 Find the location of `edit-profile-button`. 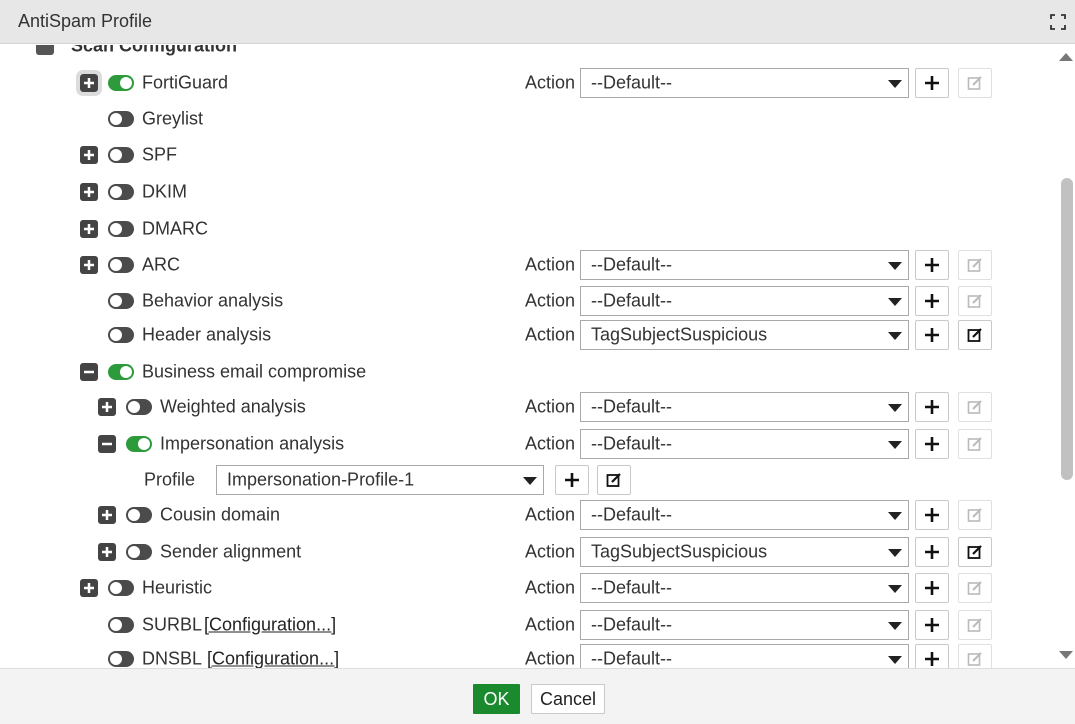

edit-profile-button is located at coordinates (614, 480).